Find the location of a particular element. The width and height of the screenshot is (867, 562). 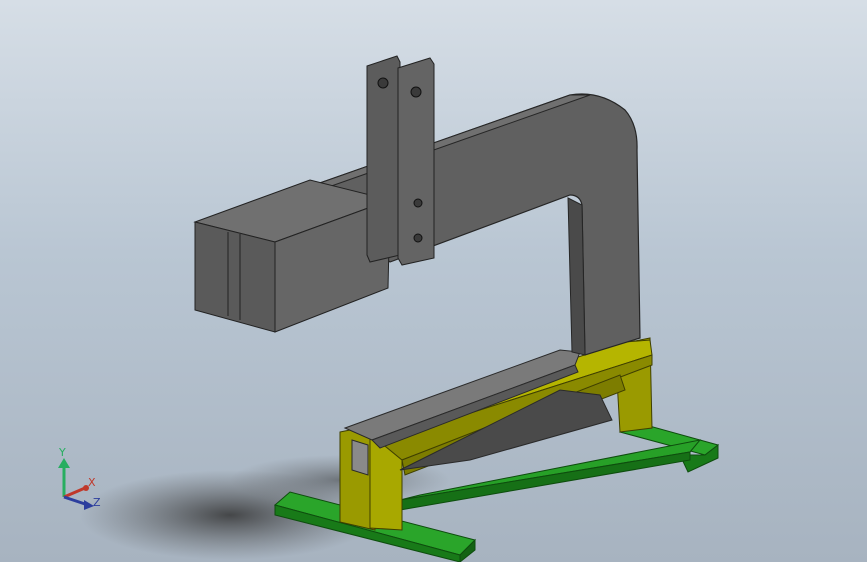

mounting-plates is located at coordinates (400, 160).